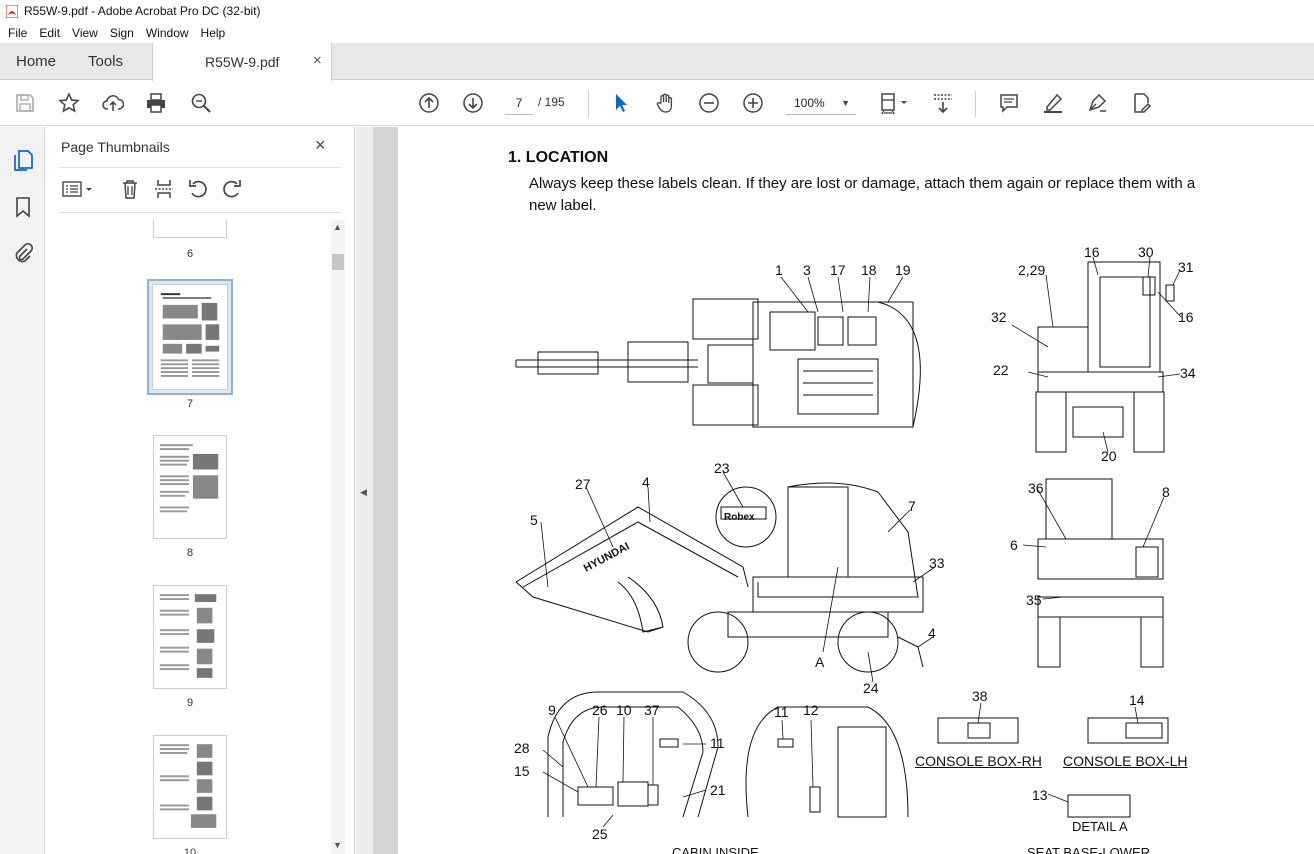 This screenshot has width=1314, height=854. I want to click on rotate-right-button, so click(232, 189).